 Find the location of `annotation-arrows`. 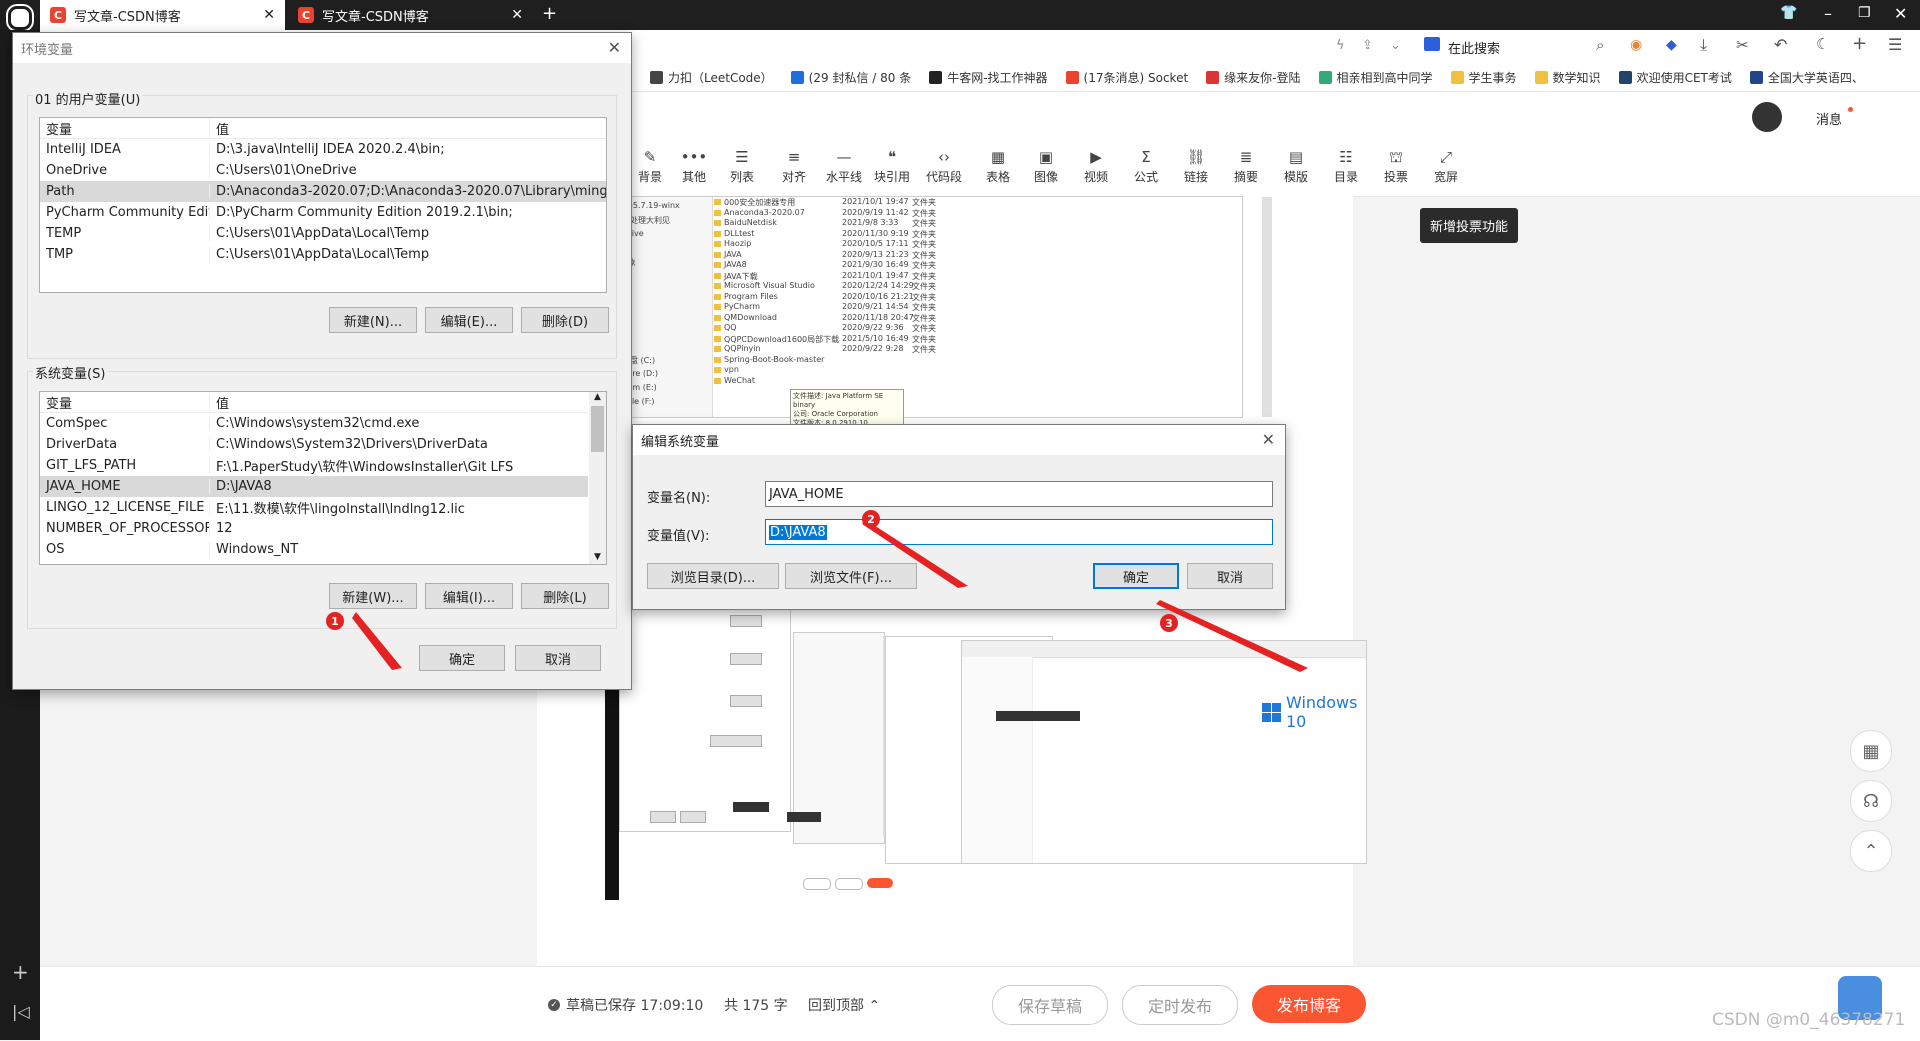

annotation-arrows is located at coordinates (830, 596).